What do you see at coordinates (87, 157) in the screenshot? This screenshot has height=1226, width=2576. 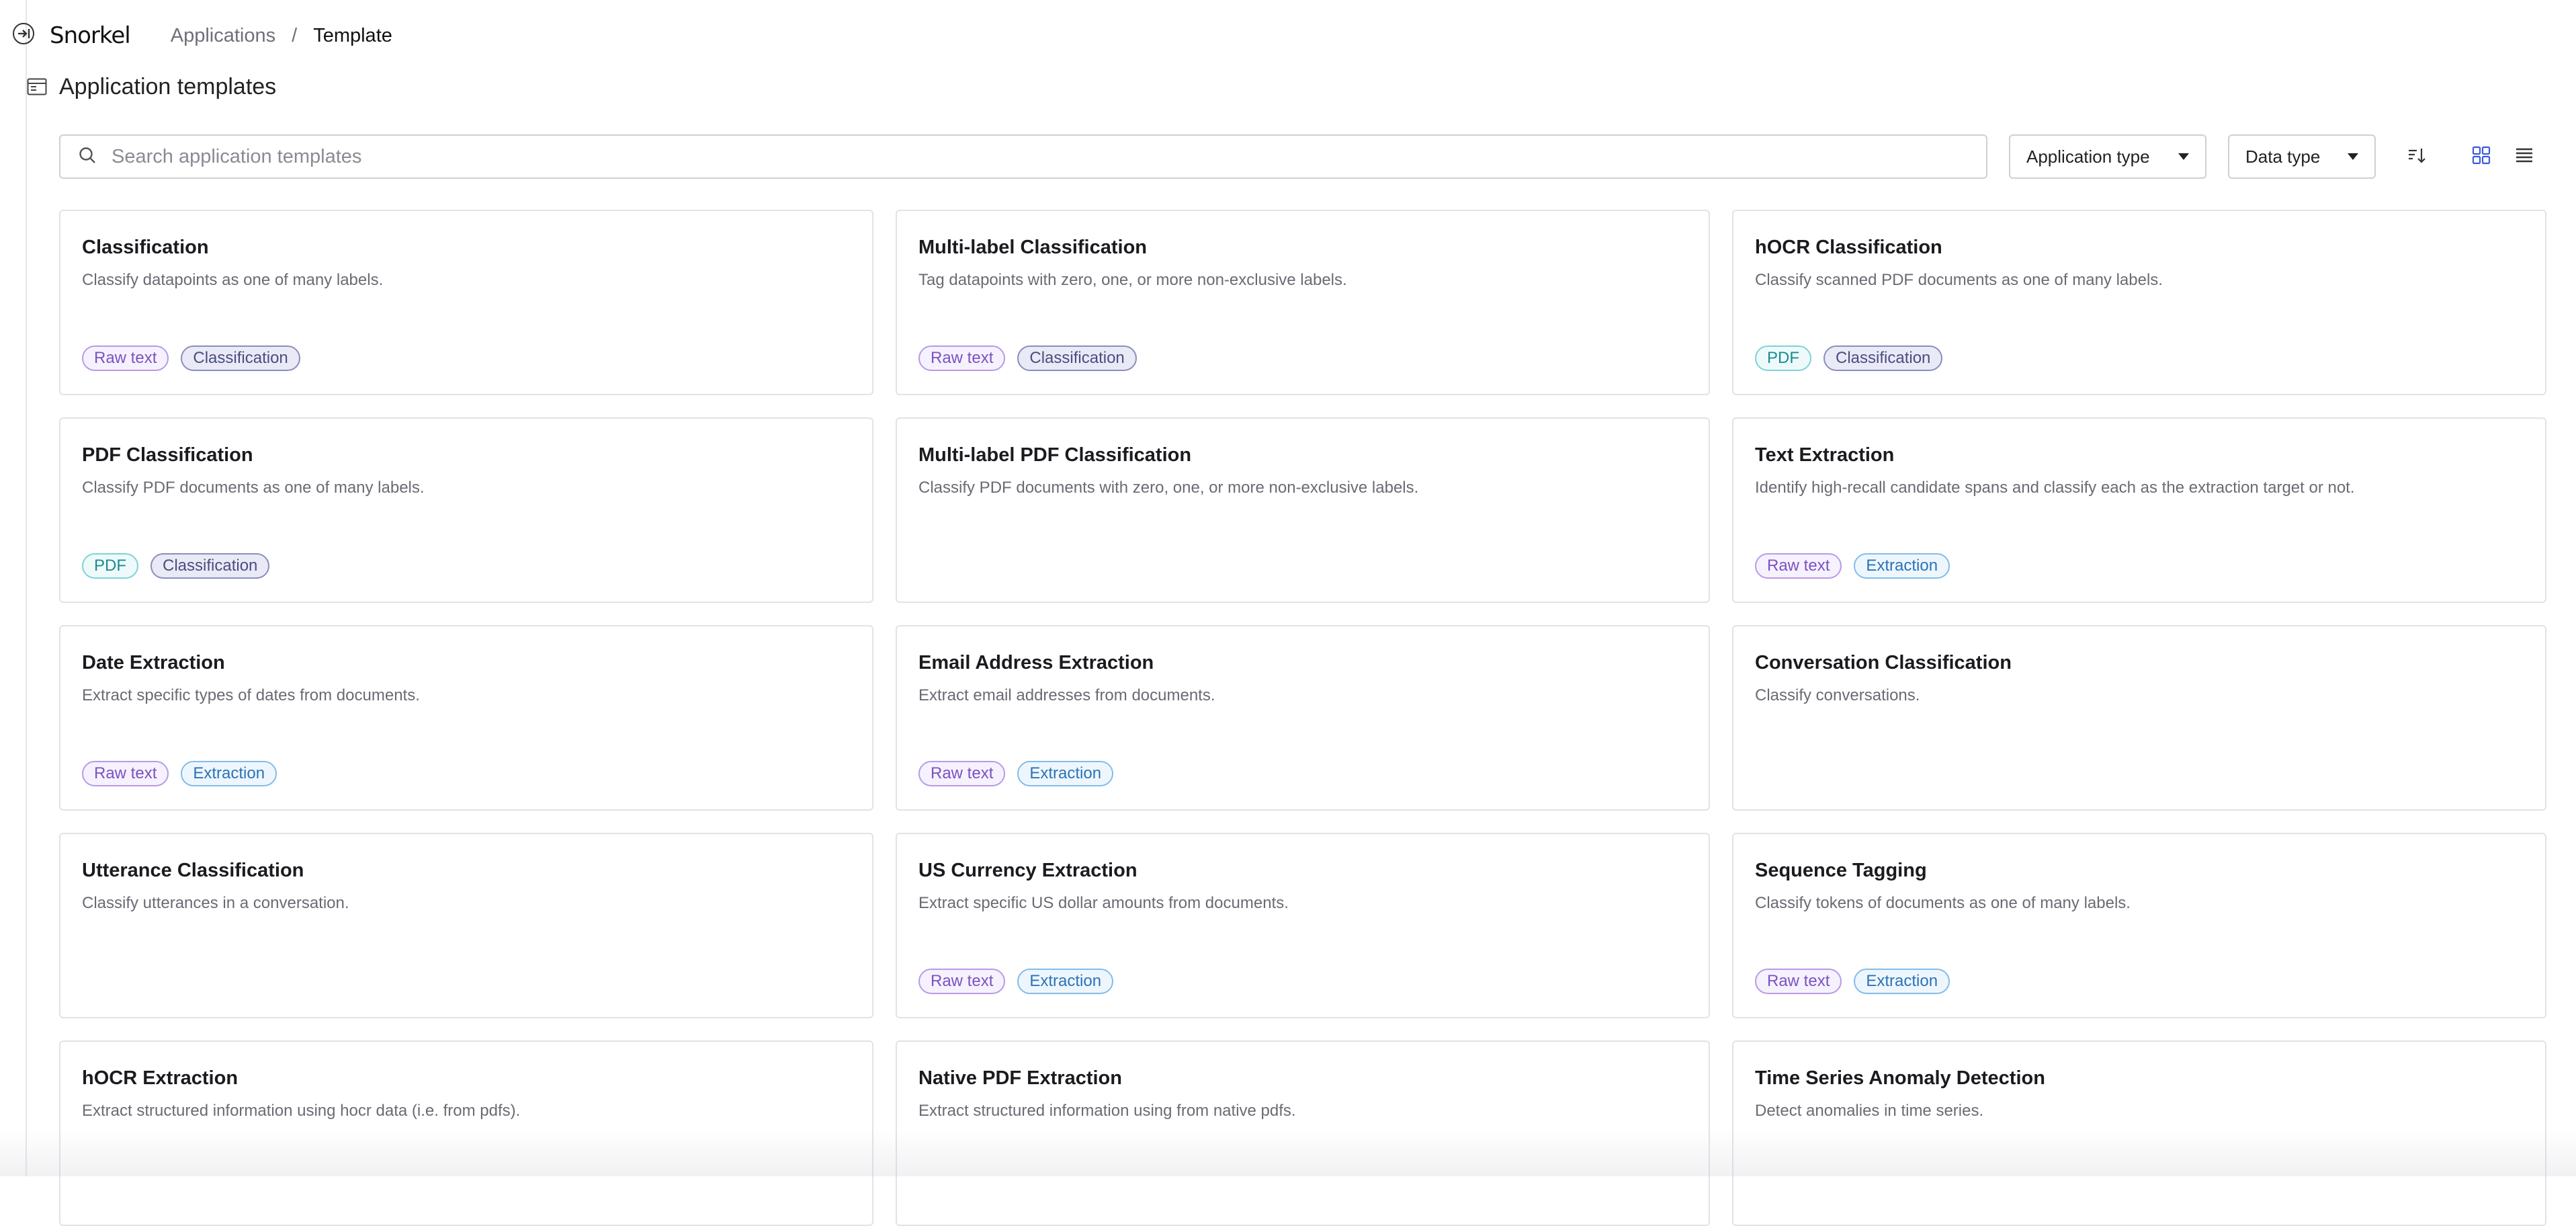 I see `search-icon` at bounding box center [87, 157].